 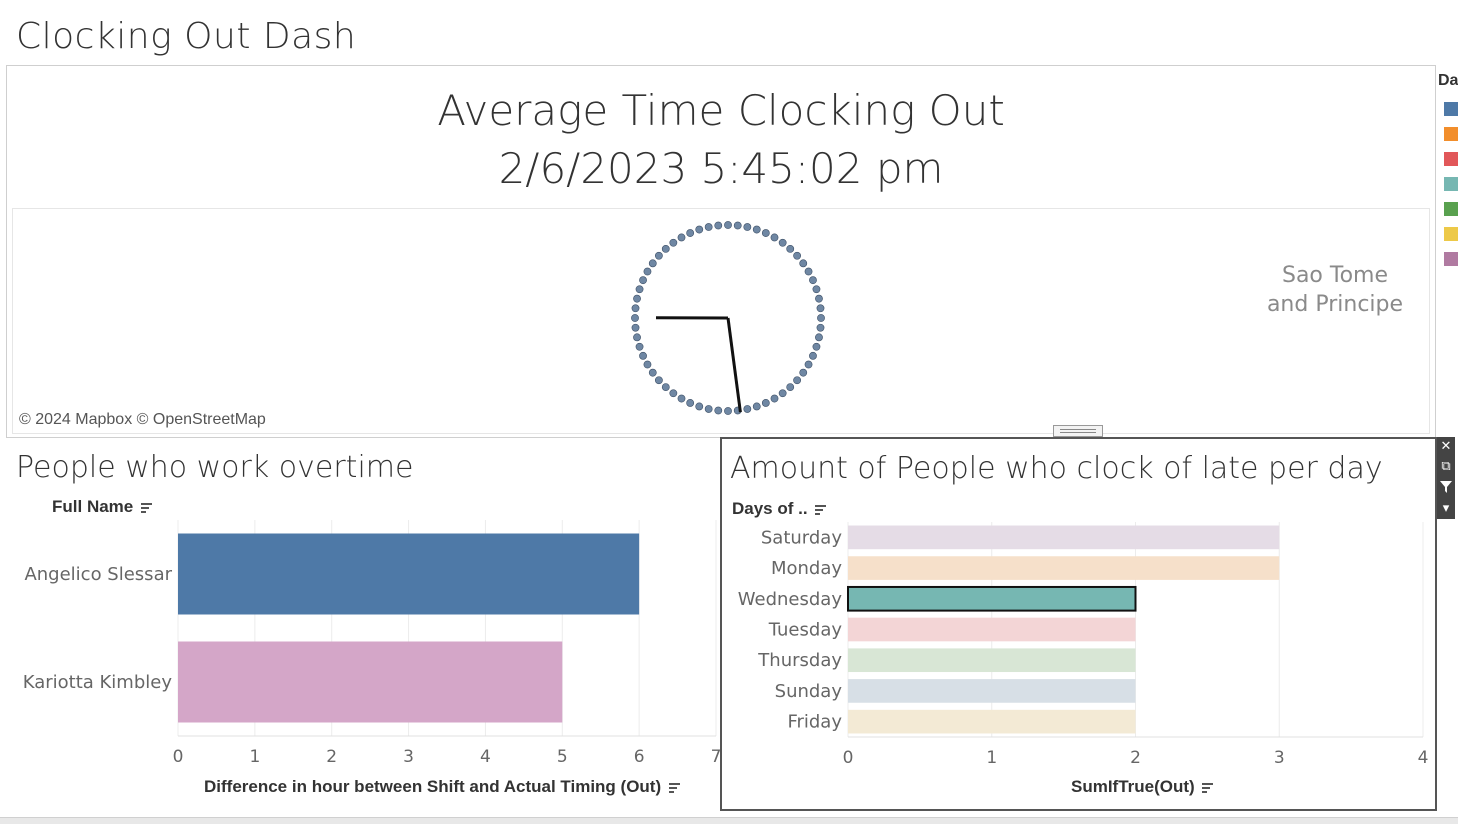 What do you see at coordinates (186, 36) in the screenshot?
I see `dashboard-title: Clocking Out Dash` at bounding box center [186, 36].